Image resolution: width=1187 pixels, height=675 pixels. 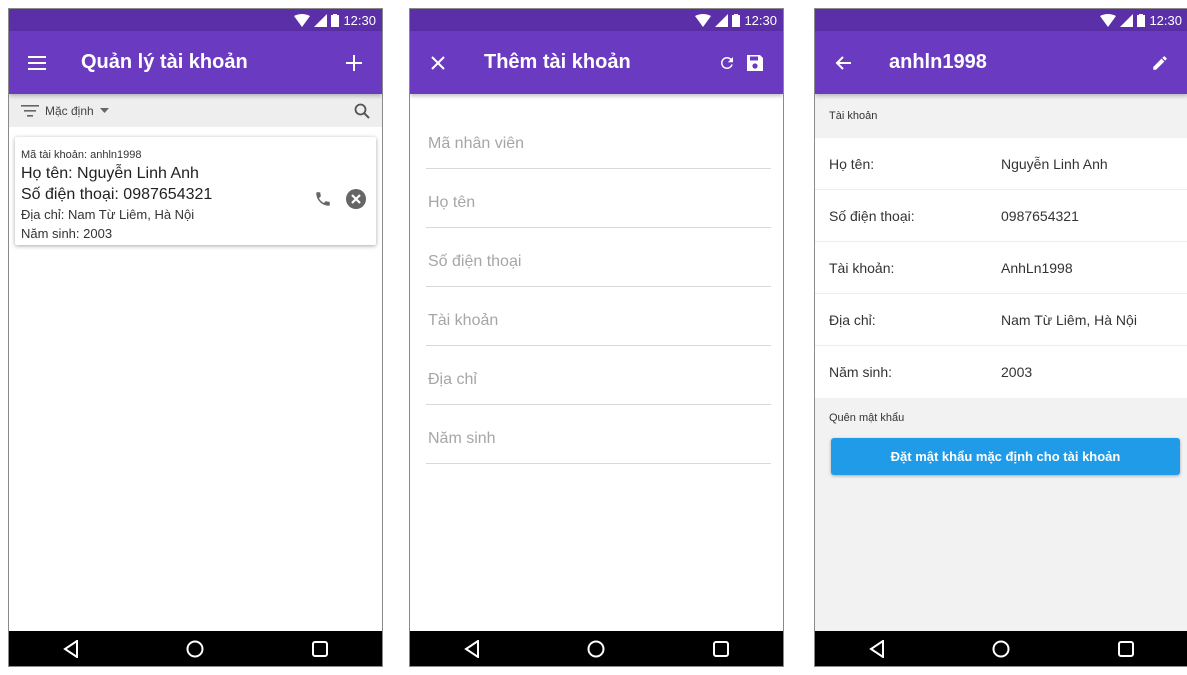 What do you see at coordinates (872, 215) in the screenshot?
I see `row-label: Số điện thoại:` at bounding box center [872, 215].